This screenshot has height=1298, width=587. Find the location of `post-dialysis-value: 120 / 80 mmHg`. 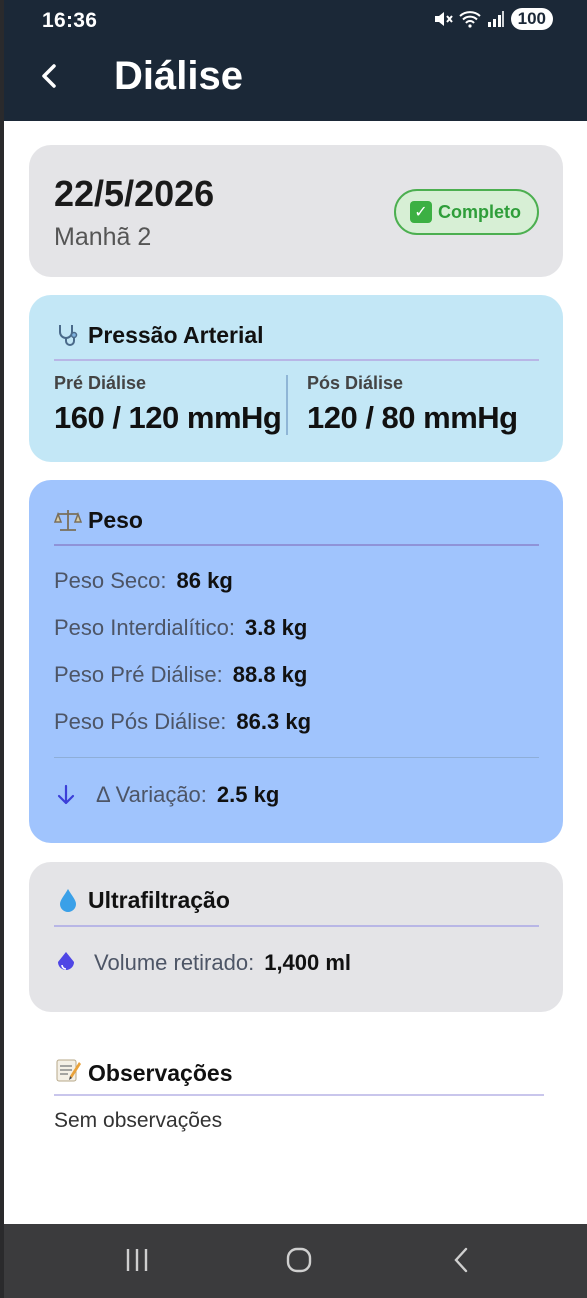

post-dialysis-value: 120 / 80 mmHg is located at coordinates (412, 417).